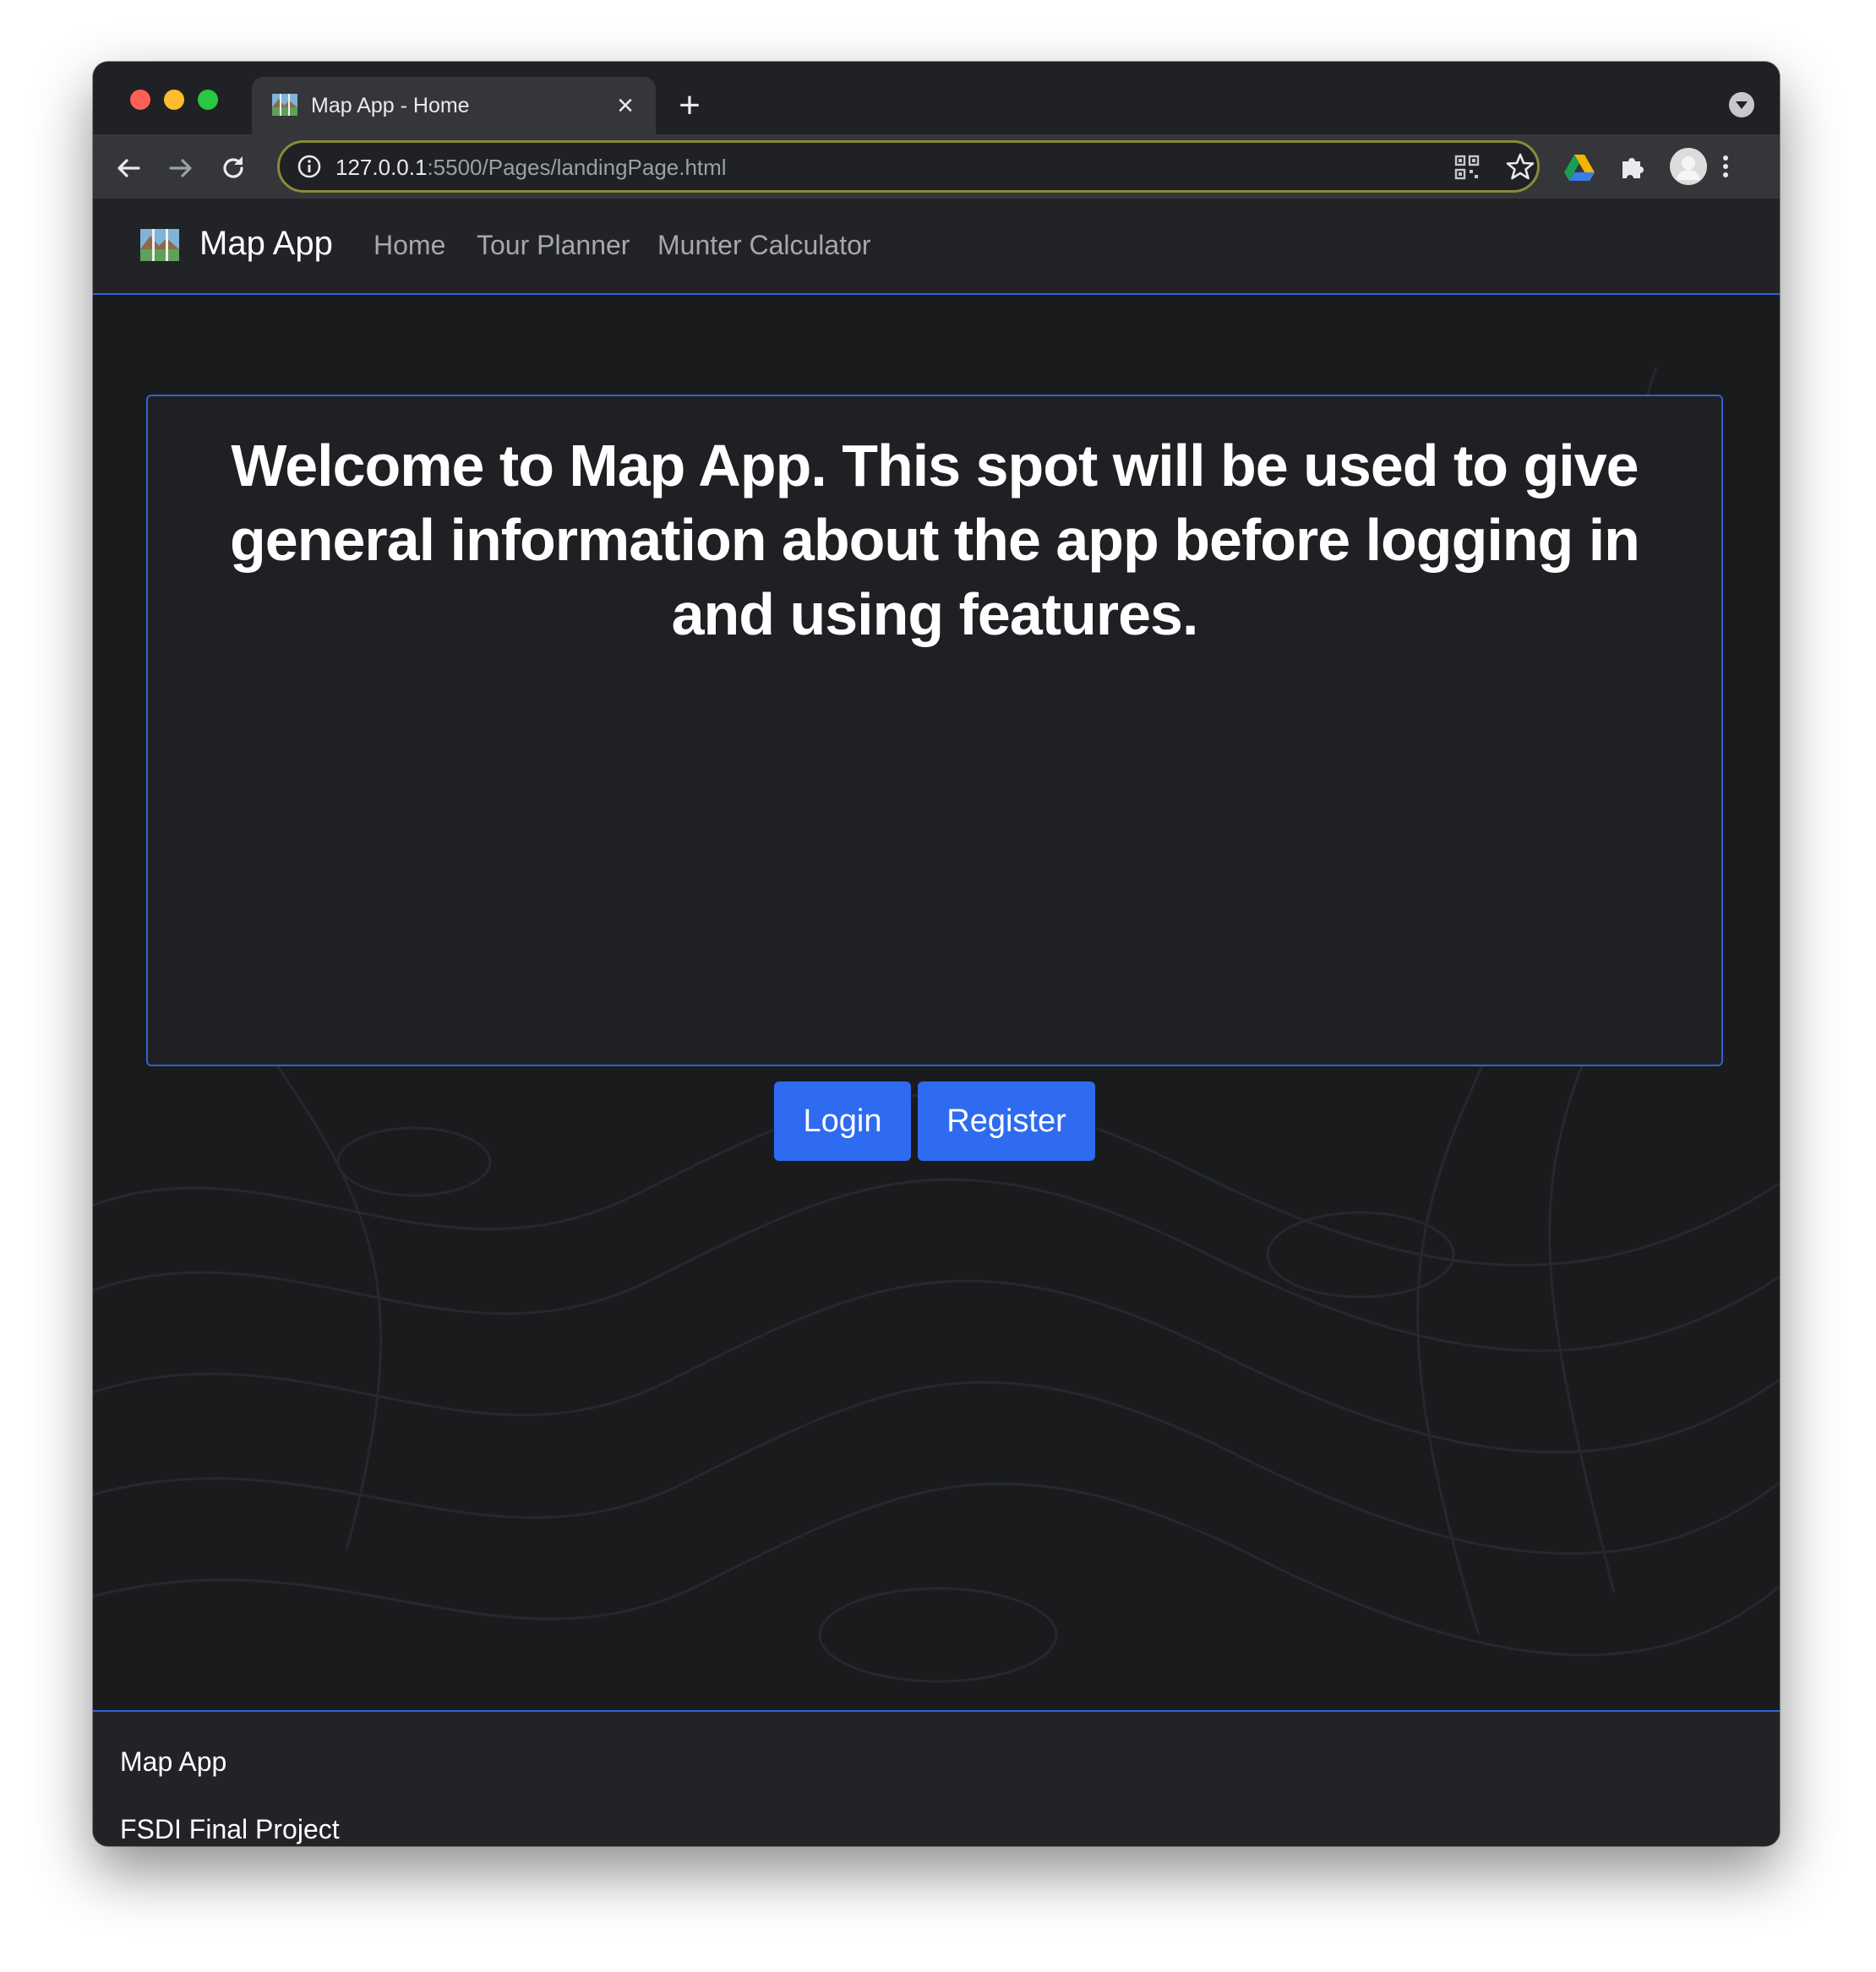 The width and height of the screenshot is (1876, 1972). Describe the element at coordinates (390, 105) in the screenshot. I see `tab-title: Map App - Home` at that location.